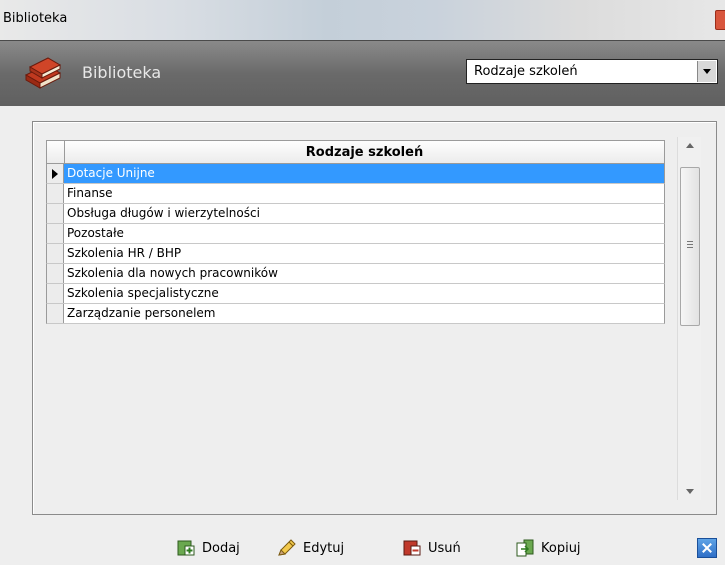  I want to click on table-cell: Szkolenia specjalistyczne, so click(143, 293).